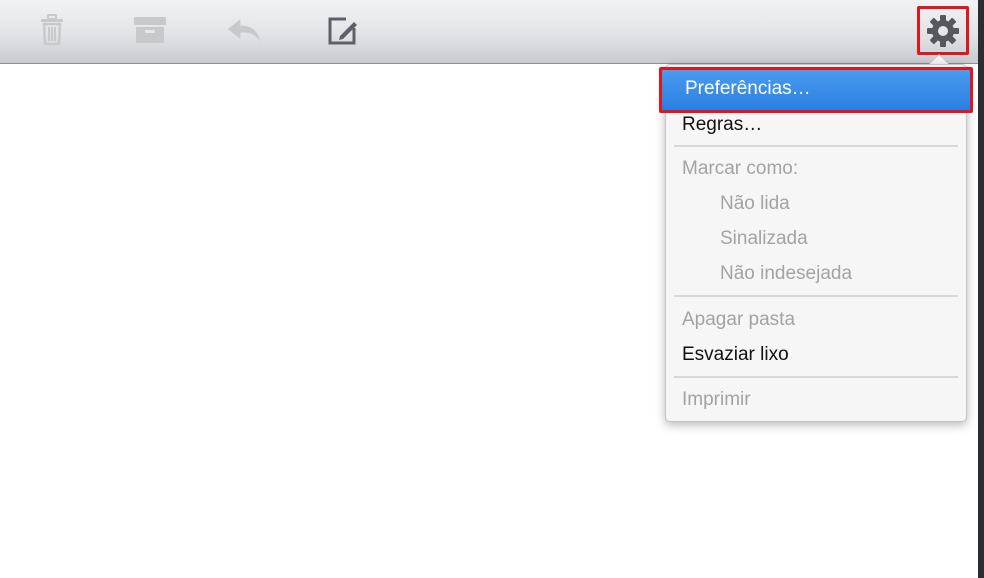  I want to click on menu-label-mark-as: Marcar como:, so click(740, 168).